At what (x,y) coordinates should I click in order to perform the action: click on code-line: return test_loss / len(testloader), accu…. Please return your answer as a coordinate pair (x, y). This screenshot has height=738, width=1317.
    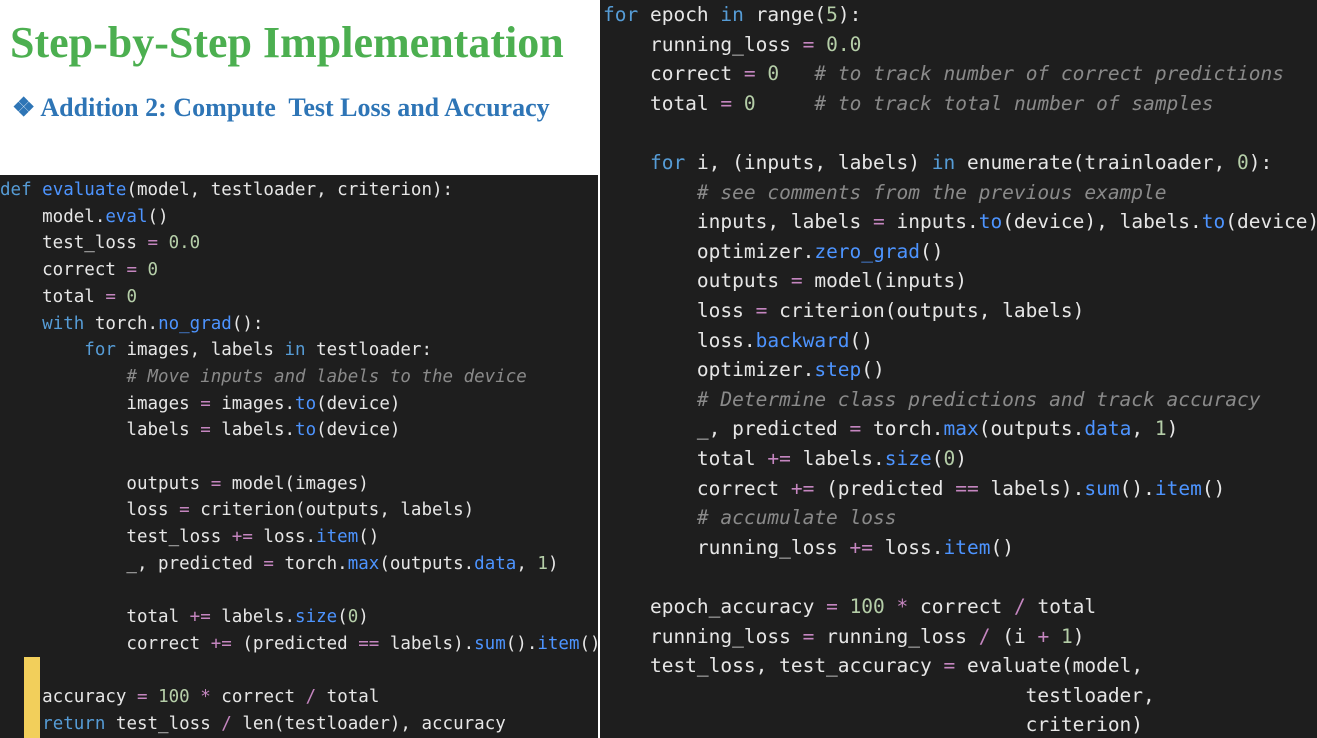
    Looking at the image, I should click on (253, 724).